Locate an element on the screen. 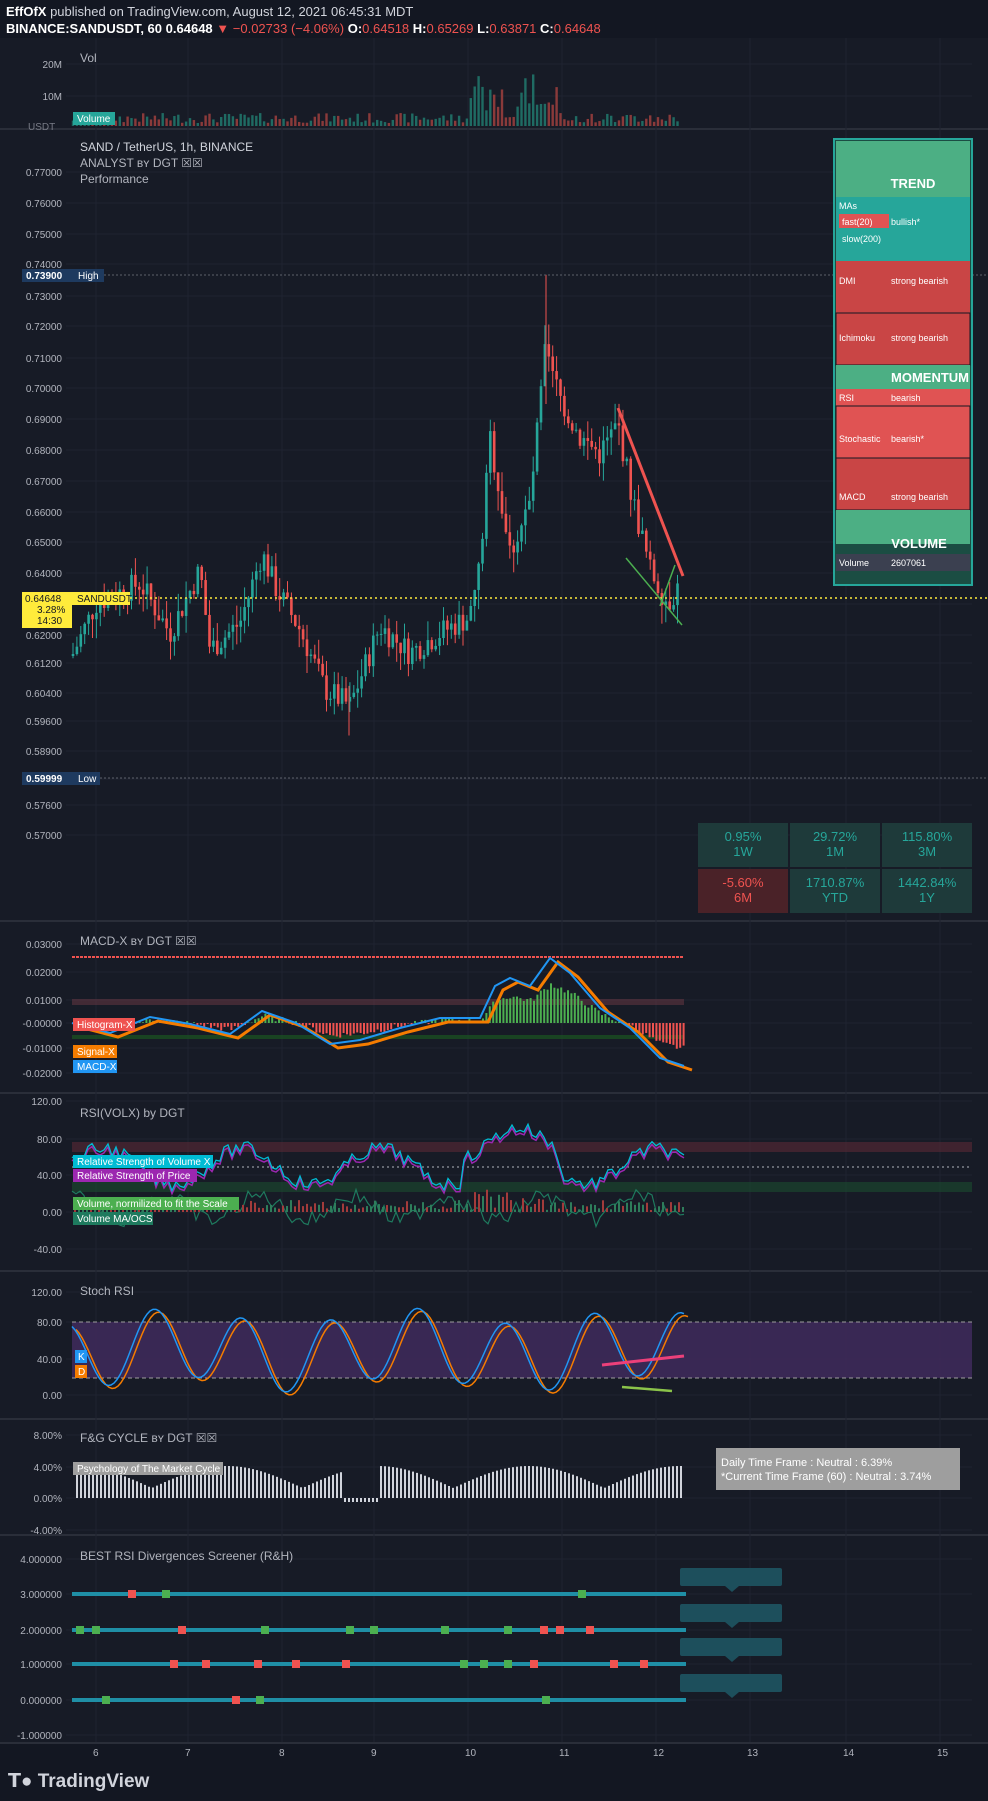 The width and height of the screenshot is (988, 1801). stoch-tick-3: 0.00 is located at coordinates (53, 1396).